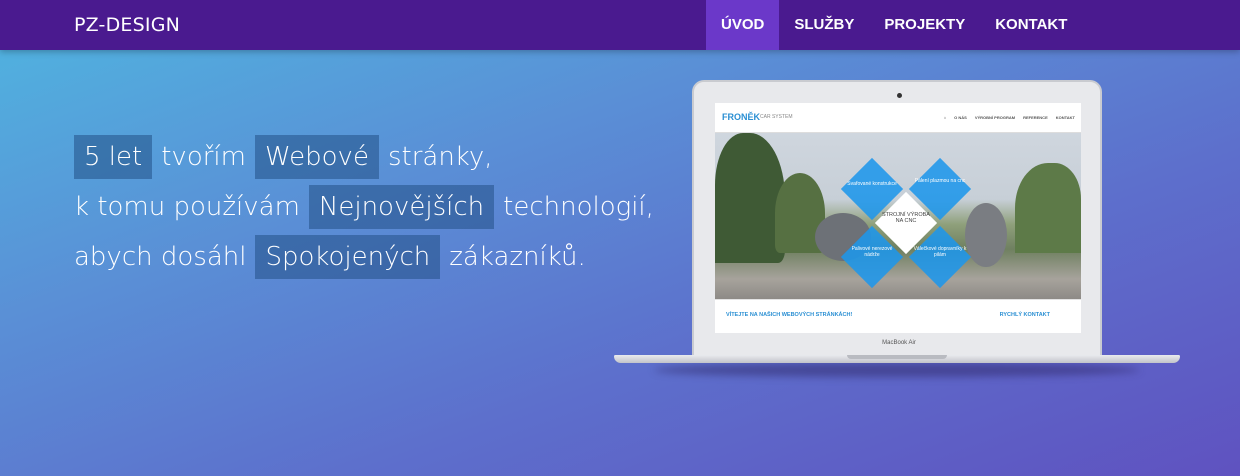 The image size is (1240, 476). What do you see at coordinates (824, 25) in the screenshot?
I see `nav-item-sluzby: SLUŽBY` at bounding box center [824, 25].